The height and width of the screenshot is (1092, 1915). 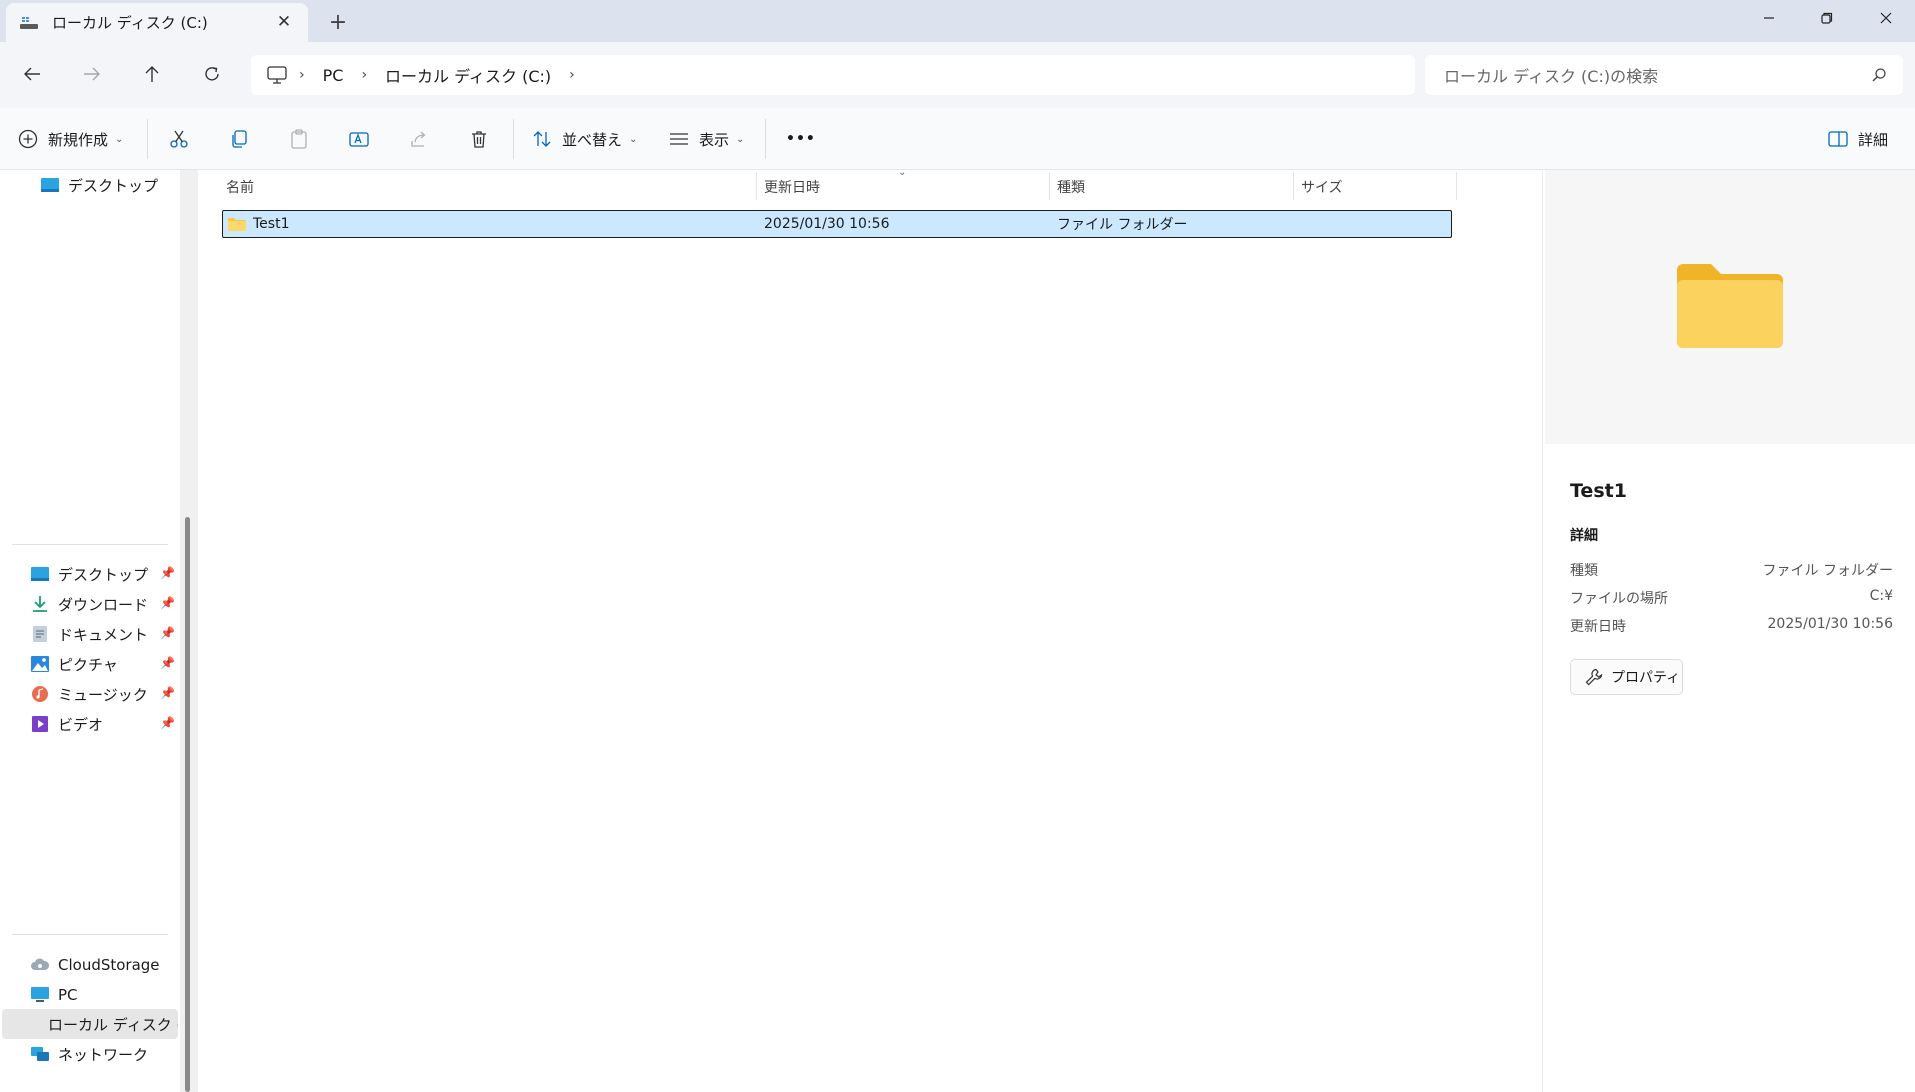 I want to click on tab-close-icon: ✕, so click(x=284, y=22).